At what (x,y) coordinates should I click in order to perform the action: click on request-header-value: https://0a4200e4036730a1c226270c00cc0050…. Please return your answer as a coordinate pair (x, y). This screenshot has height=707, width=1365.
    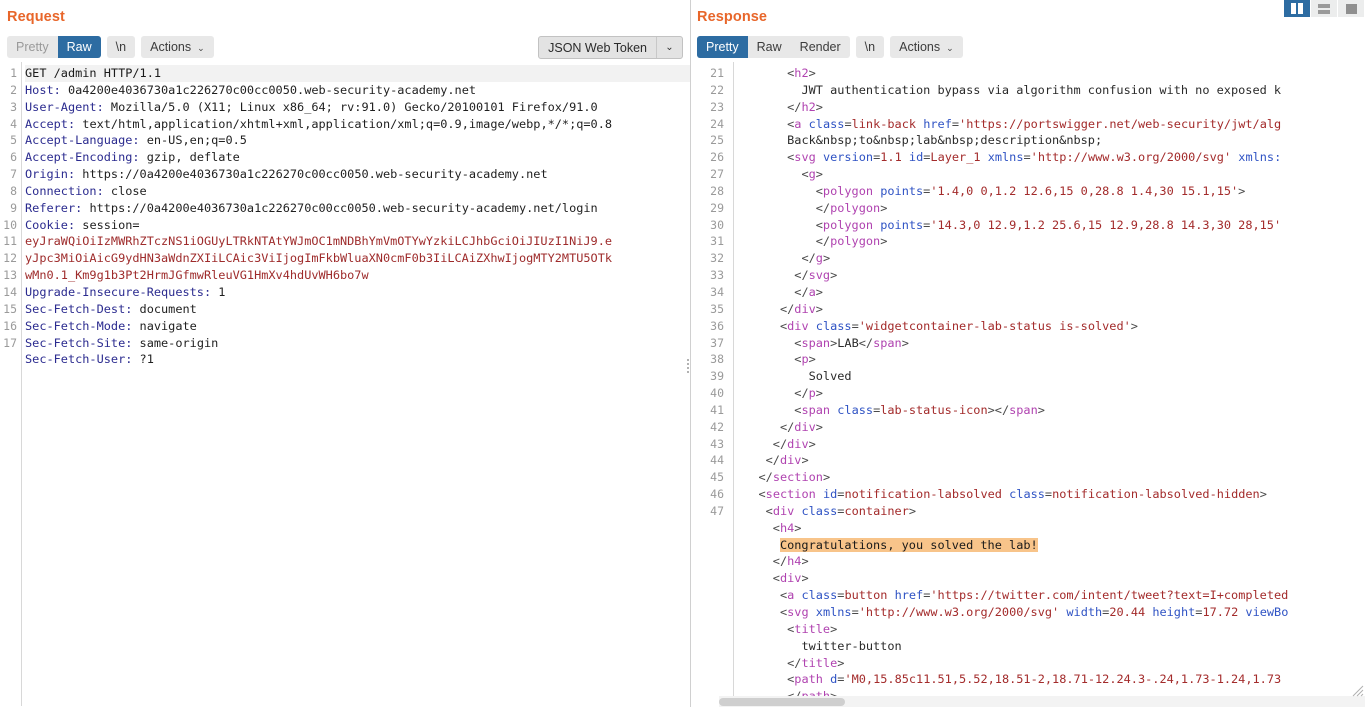
    Looking at the image, I should click on (340, 207).